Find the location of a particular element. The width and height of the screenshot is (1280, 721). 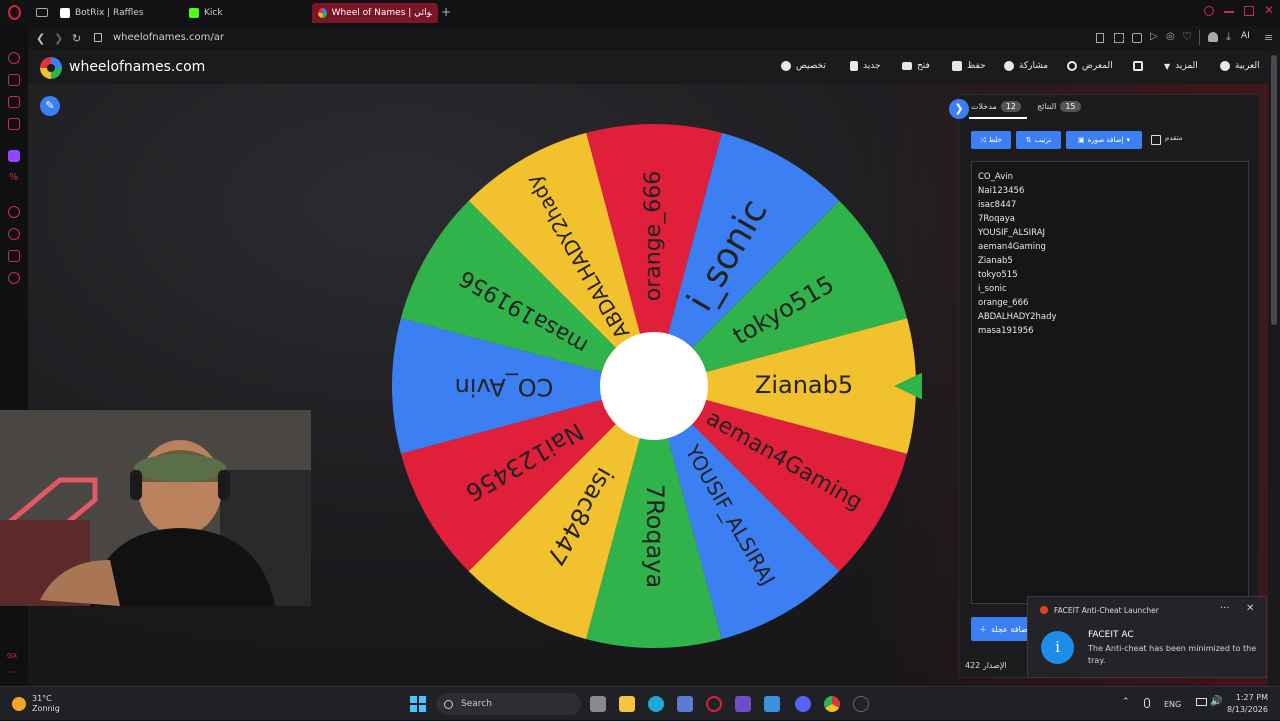

edge-icon is located at coordinates (656, 704).